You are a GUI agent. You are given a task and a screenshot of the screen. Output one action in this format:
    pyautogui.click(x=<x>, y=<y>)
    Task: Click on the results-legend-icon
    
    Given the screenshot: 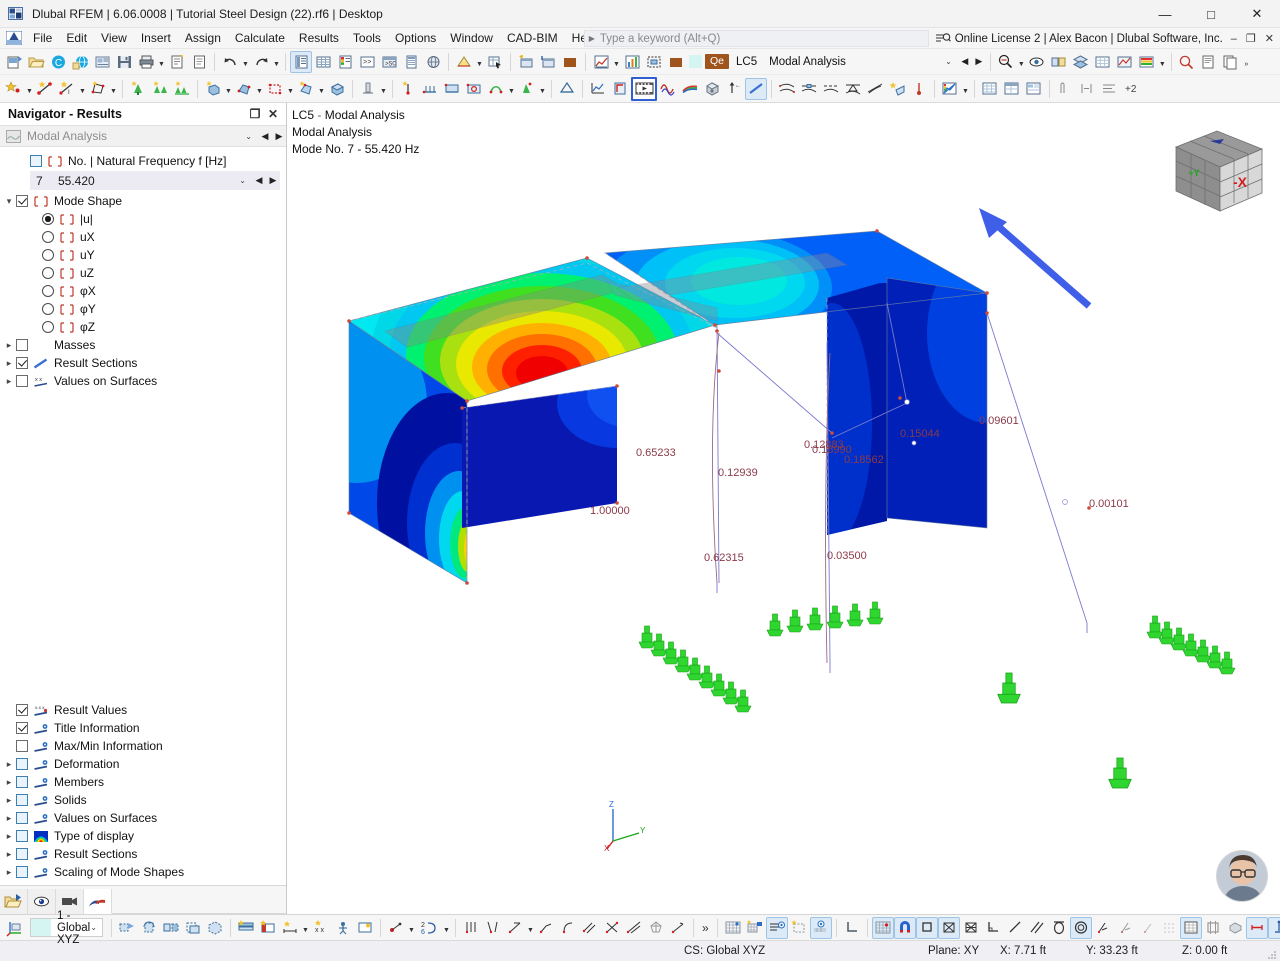 What is the action you would take?
    pyautogui.click(x=950, y=89)
    